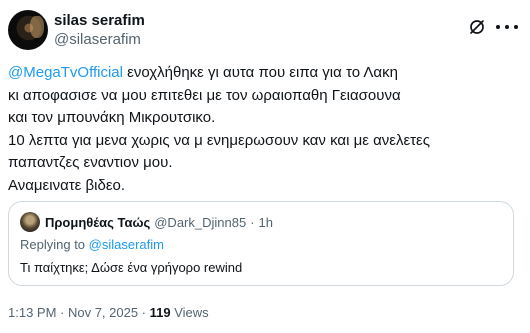  Describe the element at coordinates (99, 21) in the screenshot. I see `author-display-name: silas serafim` at that location.